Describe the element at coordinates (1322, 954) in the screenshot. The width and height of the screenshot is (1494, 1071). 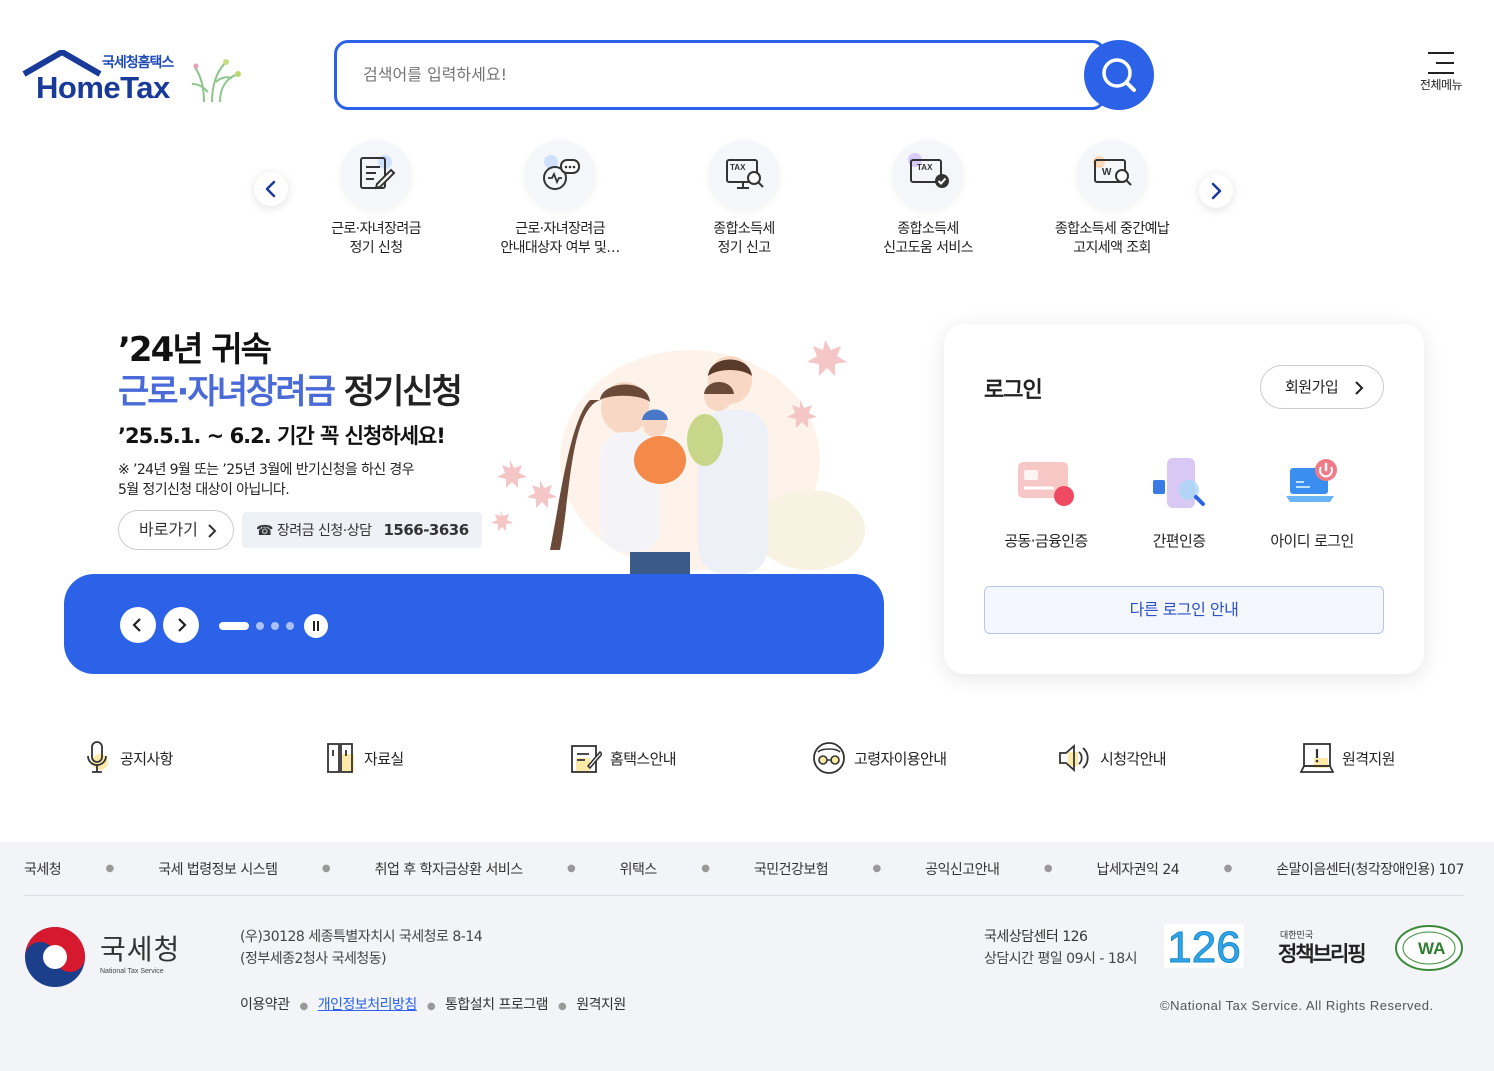
I see `policy-big-text: 정책브리핑` at that location.